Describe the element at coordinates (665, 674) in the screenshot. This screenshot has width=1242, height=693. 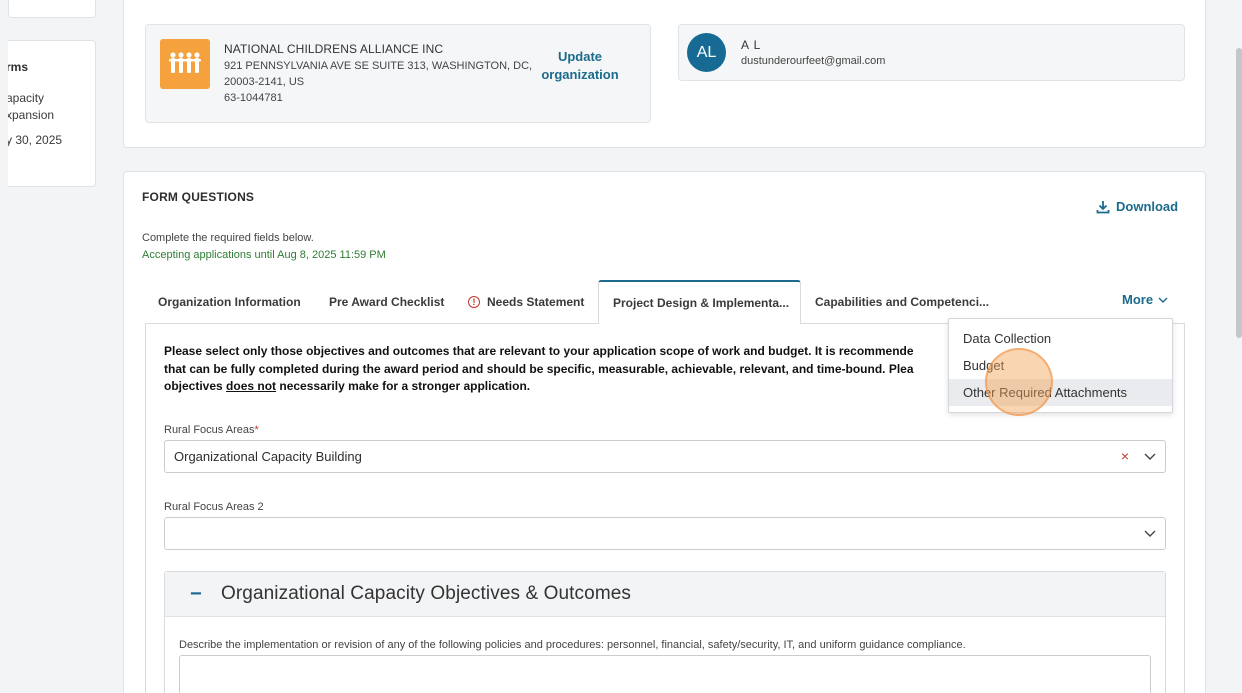
I see `policies-answer-textarea` at that location.